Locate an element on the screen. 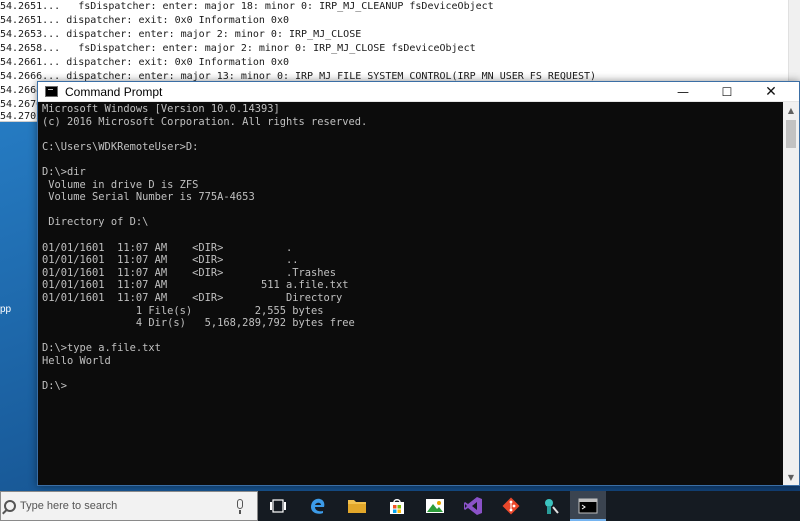  taskbar: Type here to search is located at coordinates (400, 506).